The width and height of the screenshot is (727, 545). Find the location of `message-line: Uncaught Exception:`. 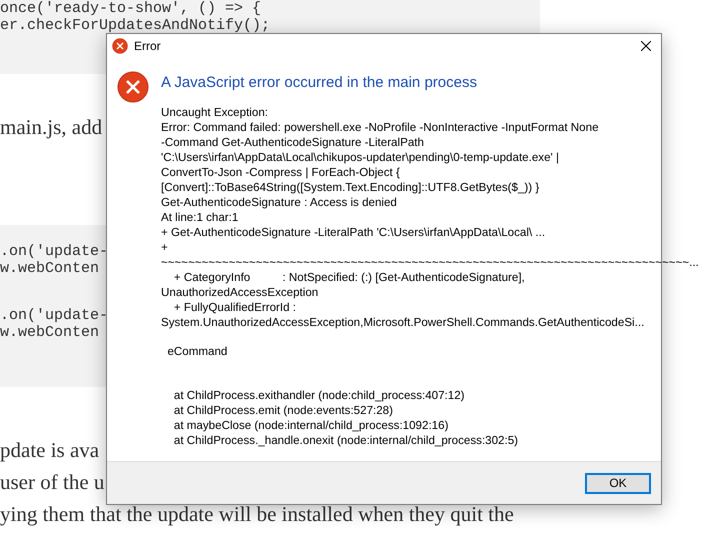

message-line: Uncaught Exception: is located at coordinates (215, 112).